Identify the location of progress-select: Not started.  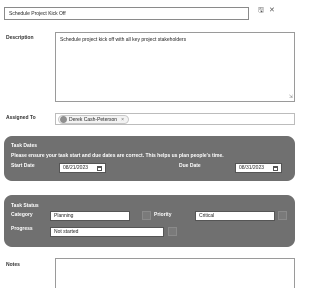
(107, 232).